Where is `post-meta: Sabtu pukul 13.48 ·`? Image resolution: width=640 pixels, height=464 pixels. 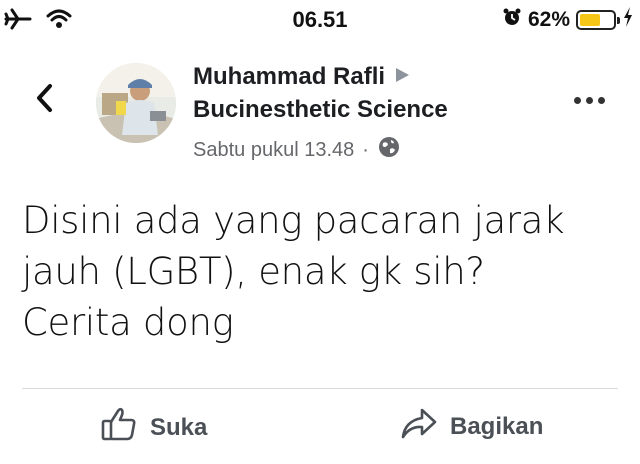 post-meta: Sabtu pukul 13.48 · is located at coordinates (297, 150).